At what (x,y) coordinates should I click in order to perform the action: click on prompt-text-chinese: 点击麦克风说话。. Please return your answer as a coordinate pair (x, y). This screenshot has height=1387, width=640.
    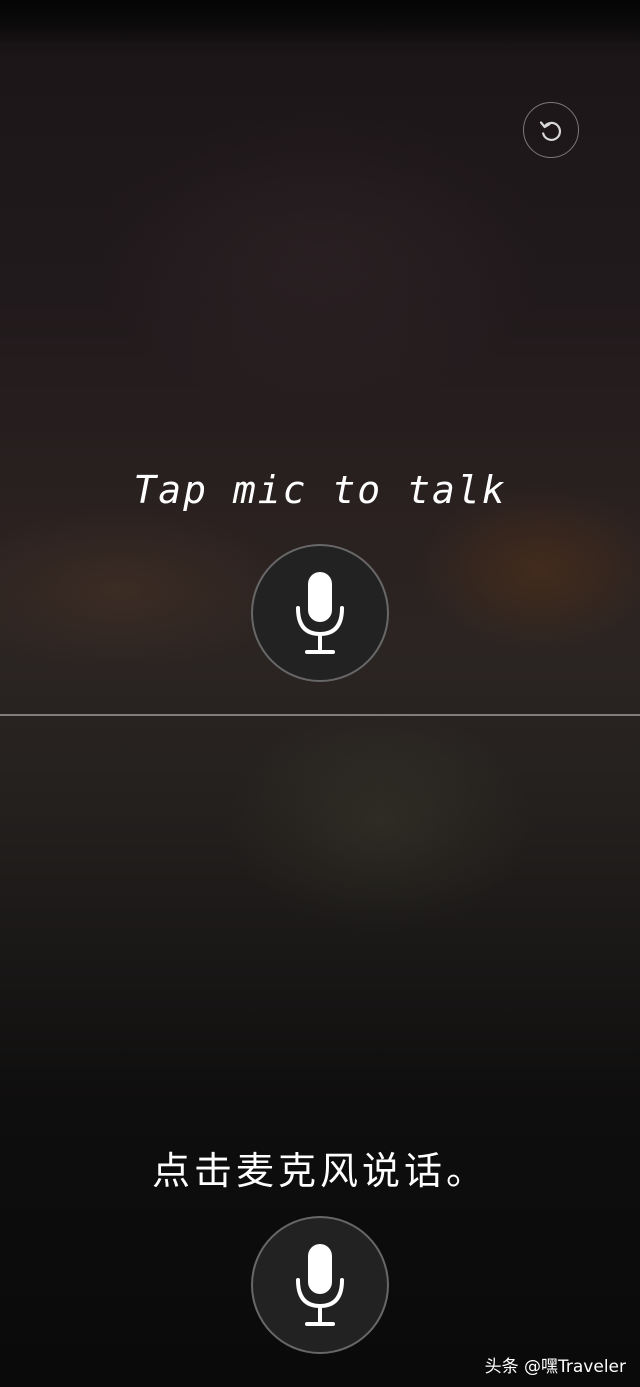
    Looking at the image, I should click on (319, 1171).